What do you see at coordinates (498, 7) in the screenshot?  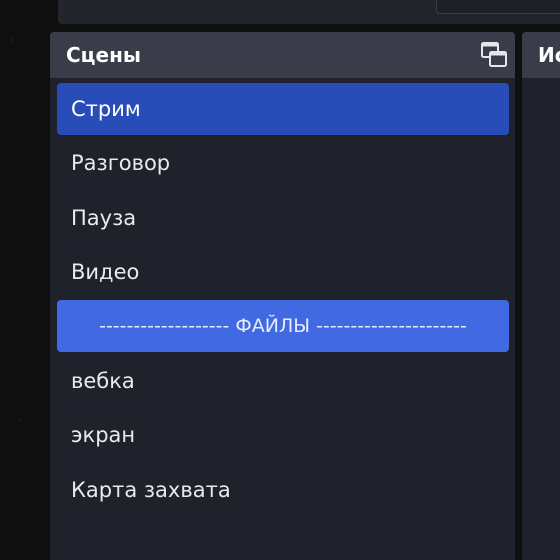 I see `top-input-field` at bounding box center [498, 7].